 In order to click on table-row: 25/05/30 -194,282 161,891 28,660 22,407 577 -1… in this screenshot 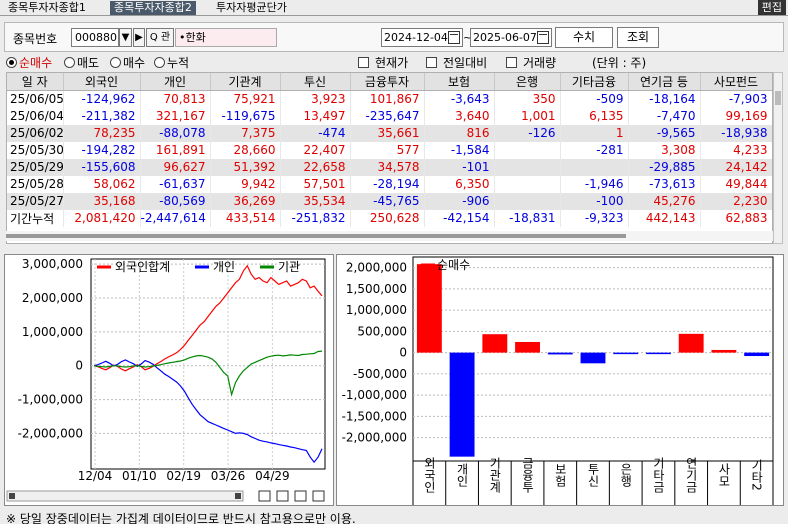, I will do `click(389, 150)`.